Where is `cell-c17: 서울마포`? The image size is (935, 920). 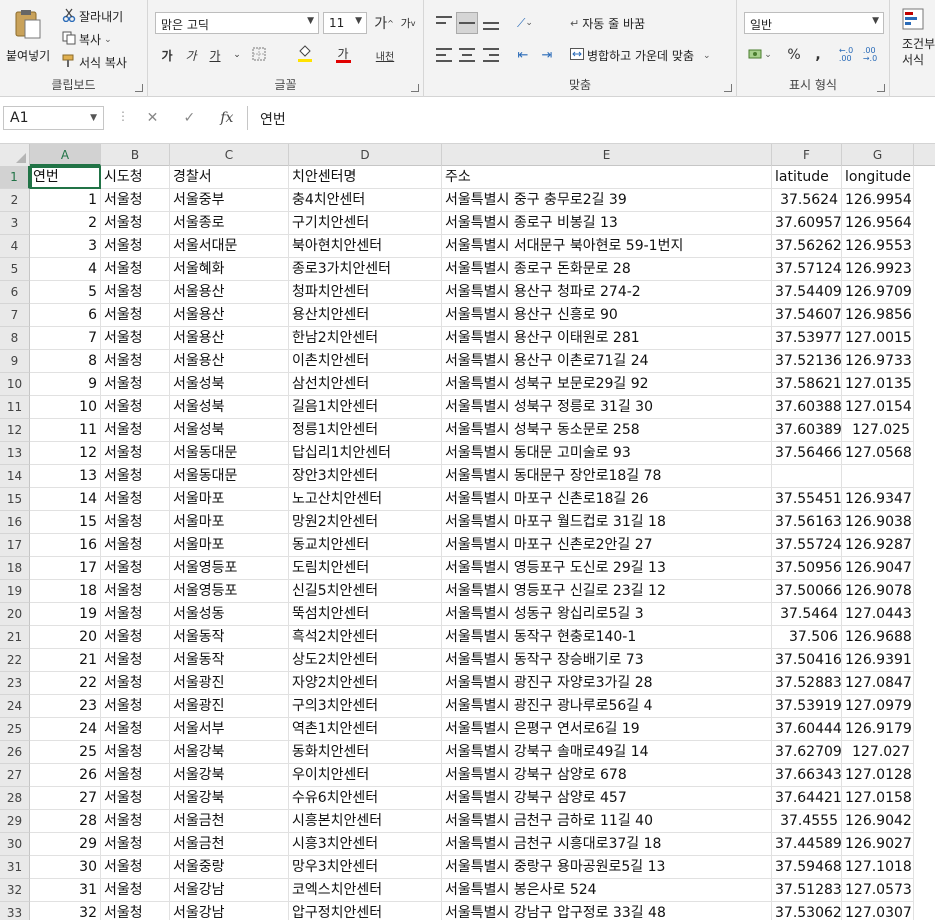
cell-c17: 서울마포 is located at coordinates (229, 545).